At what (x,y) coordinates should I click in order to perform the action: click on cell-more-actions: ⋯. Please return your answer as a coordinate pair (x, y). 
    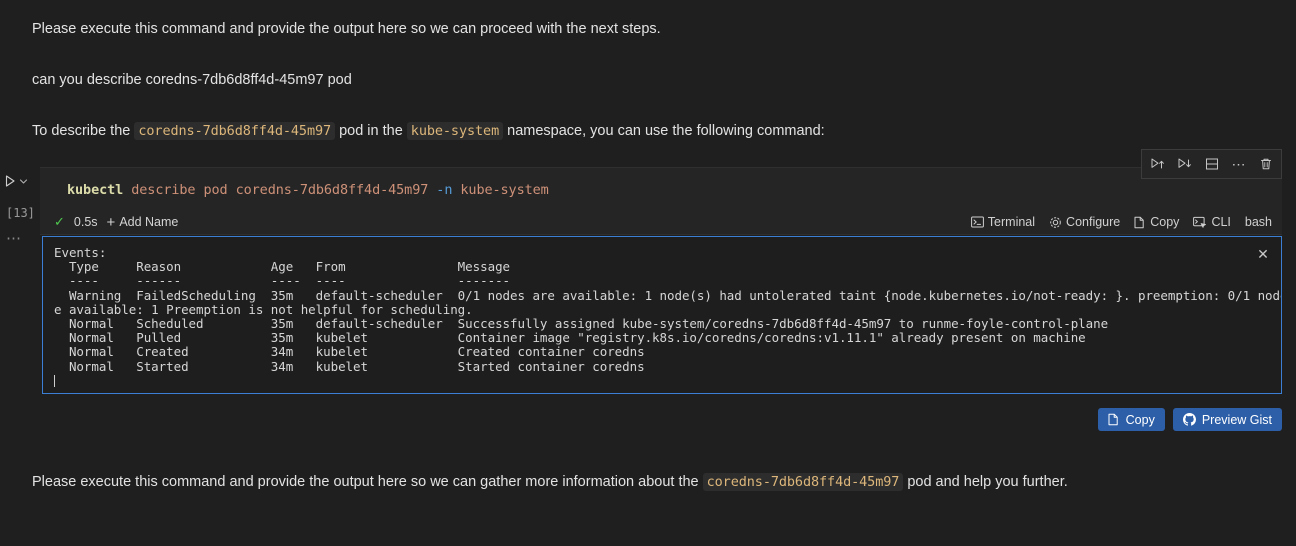
    Looking at the image, I should click on (14, 238).